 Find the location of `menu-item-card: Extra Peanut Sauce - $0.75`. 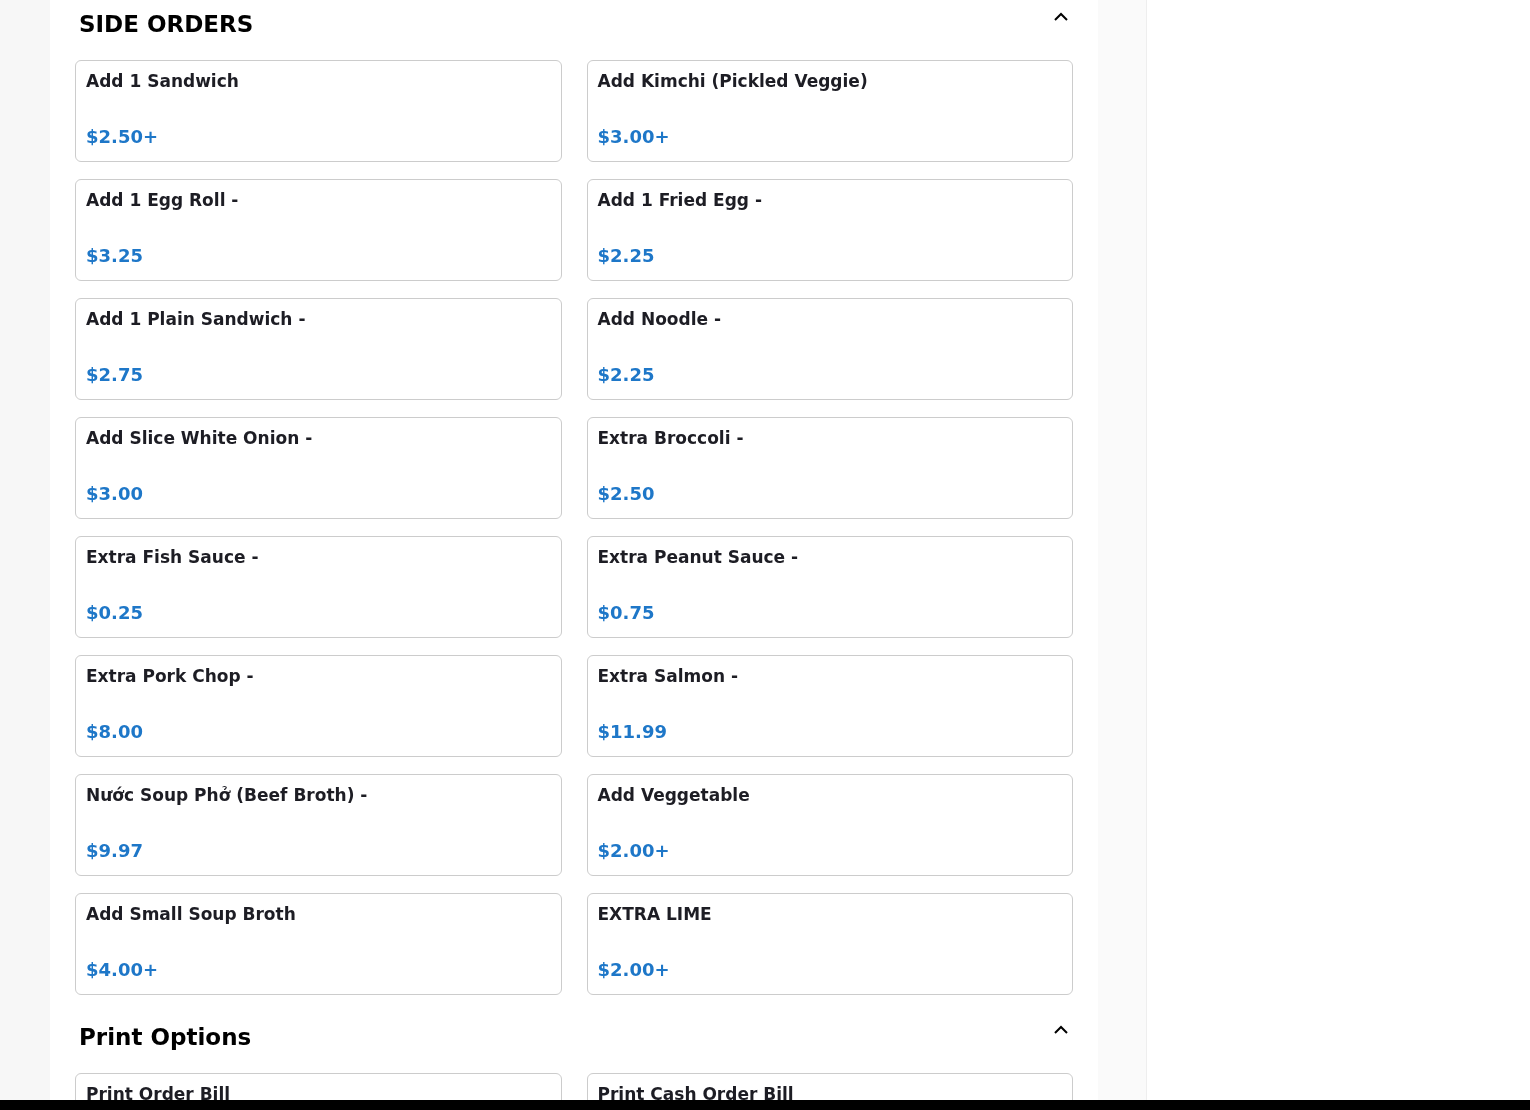

menu-item-card: Extra Peanut Sauce - $0.75 is located at coordinates (829, 587).